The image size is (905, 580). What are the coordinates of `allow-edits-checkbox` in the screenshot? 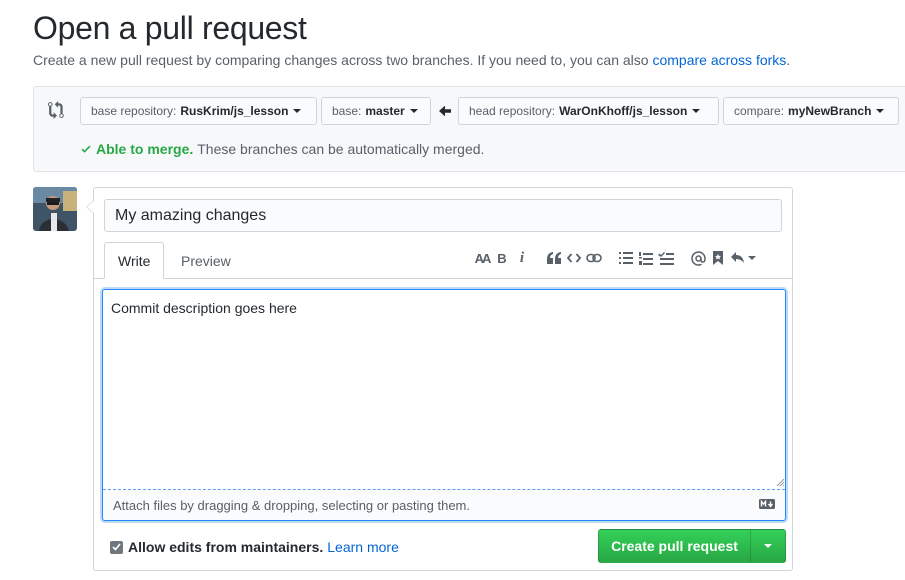 It's located at (116, 547).